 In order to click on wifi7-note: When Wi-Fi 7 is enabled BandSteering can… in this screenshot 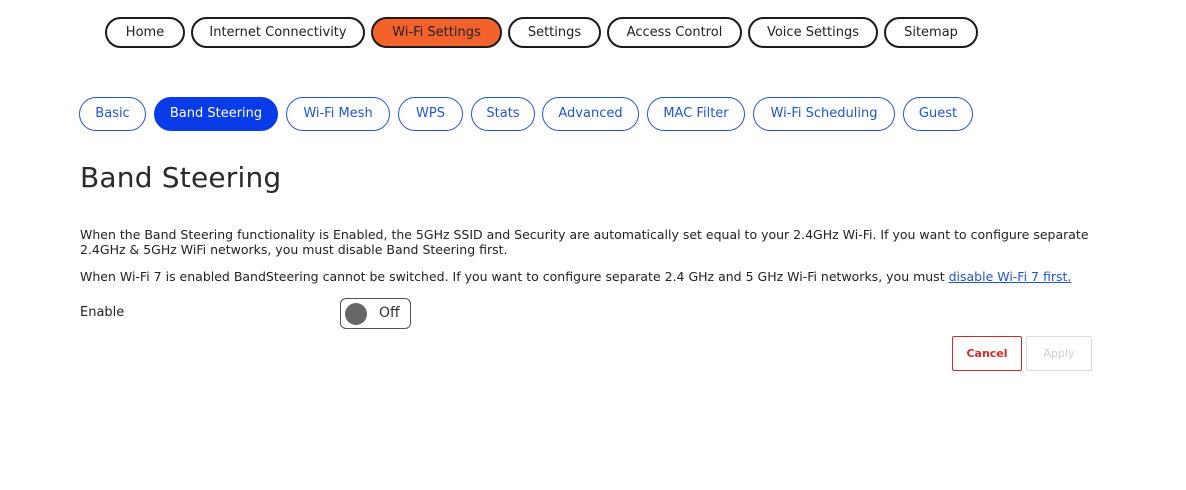, I will do `click(595, 276)`.